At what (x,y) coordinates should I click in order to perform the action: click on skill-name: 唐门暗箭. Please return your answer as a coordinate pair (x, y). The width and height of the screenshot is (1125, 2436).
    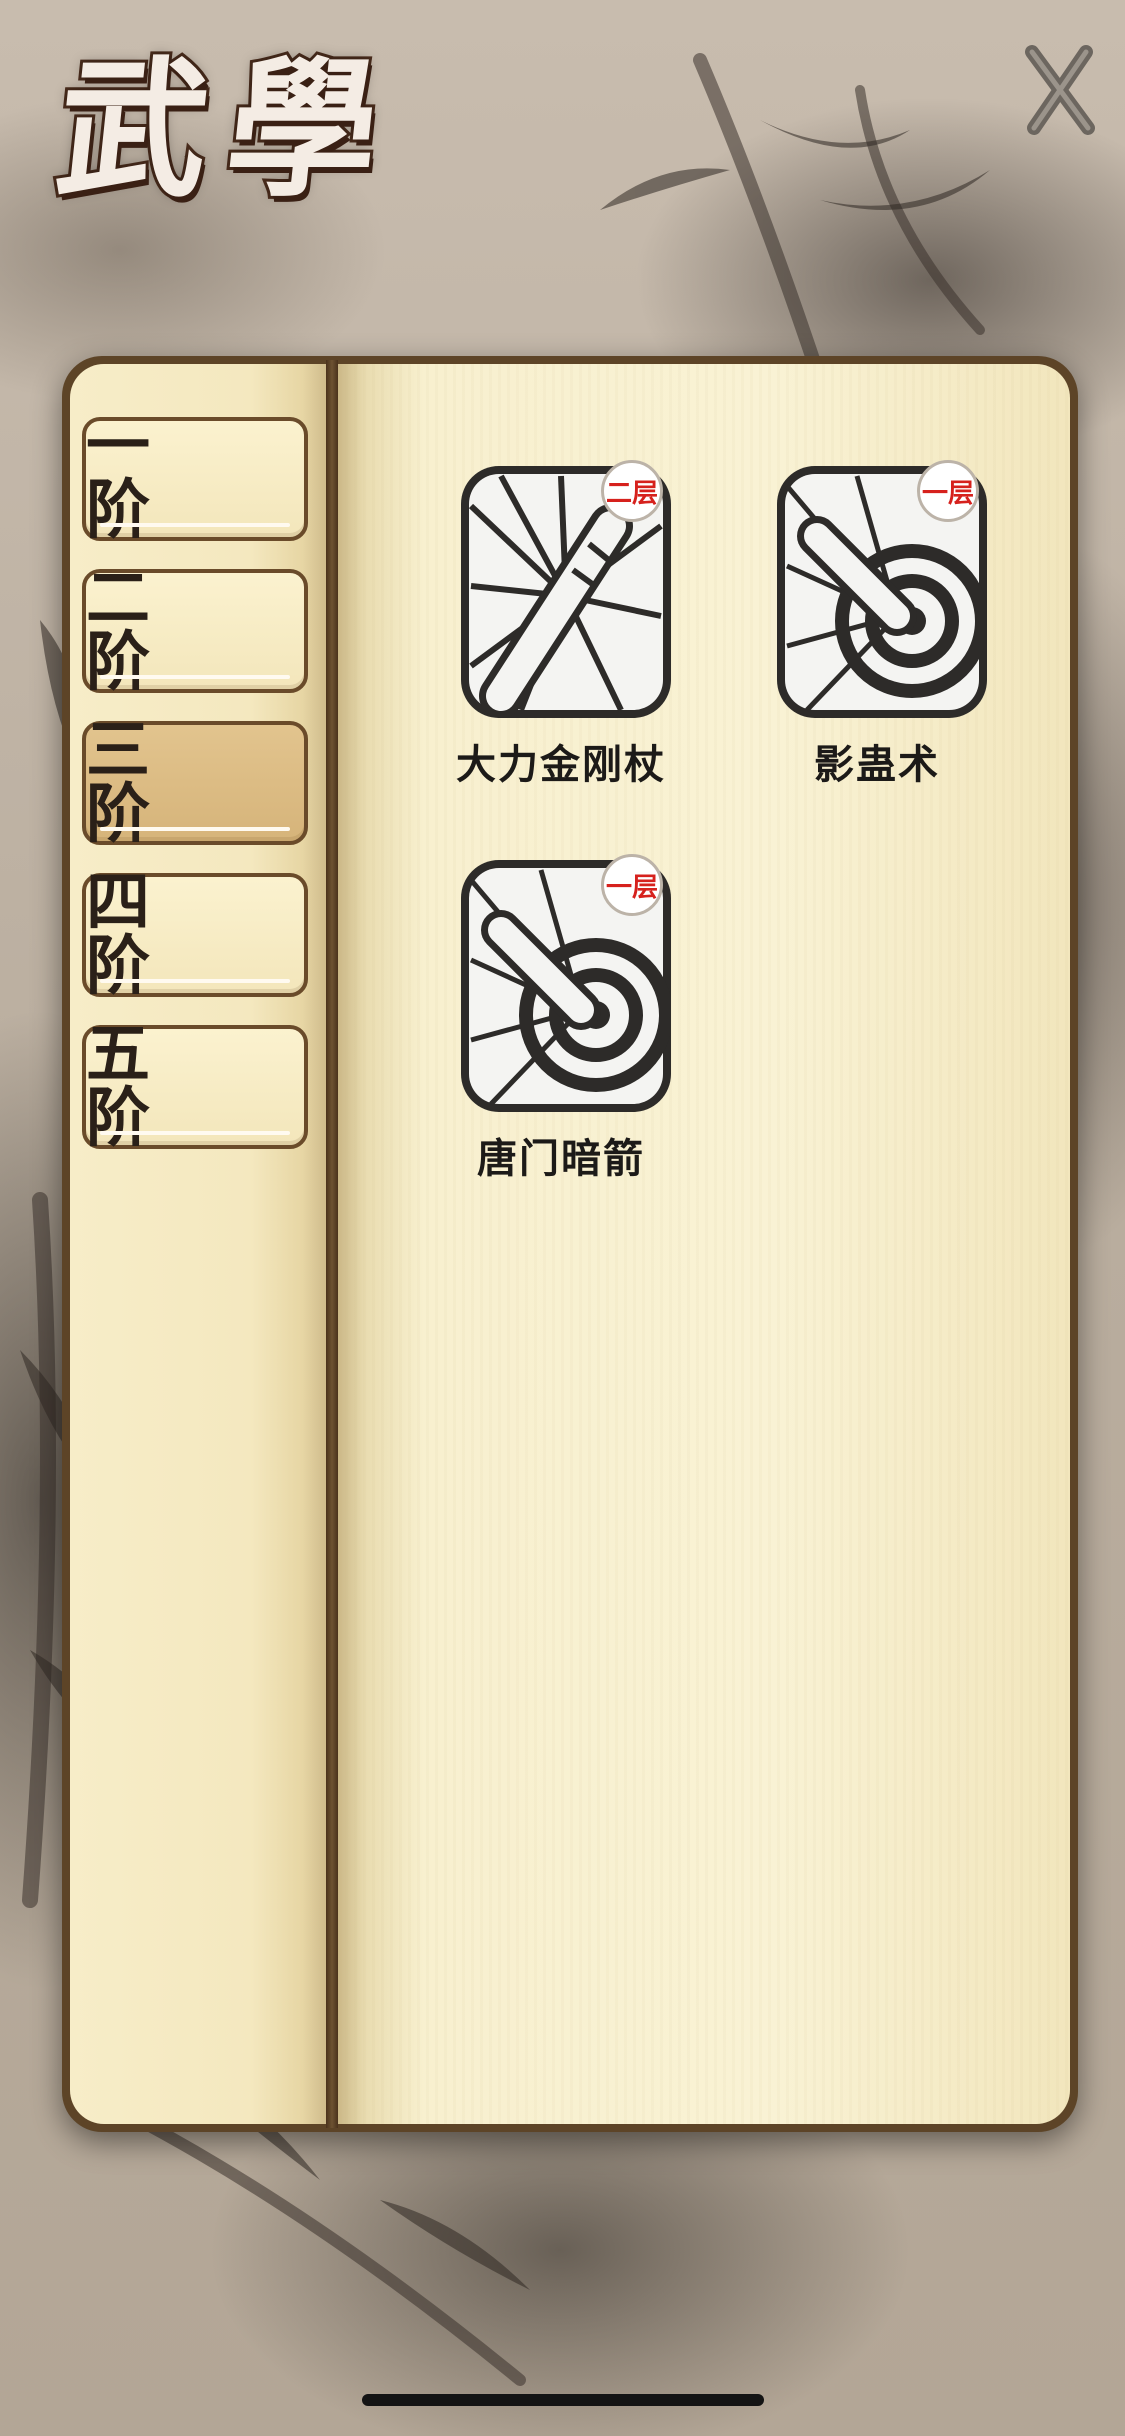
    Looking at the image, I should click on (561, 1159).